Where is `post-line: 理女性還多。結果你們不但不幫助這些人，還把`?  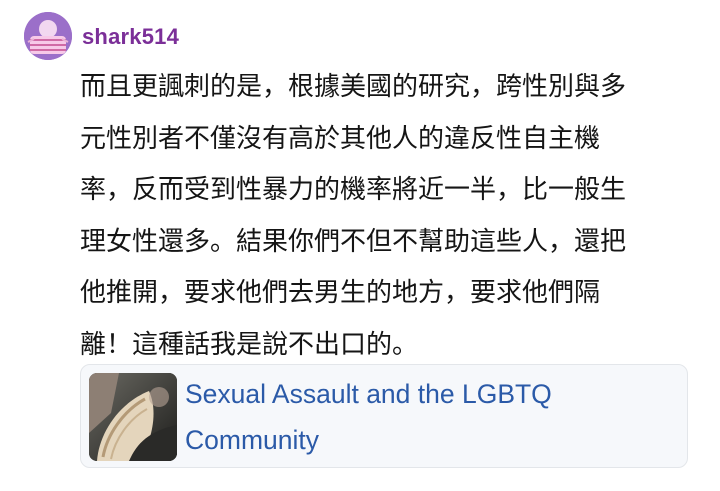 post-line: 理女性還多。結果你們不但不幫助這些人，還把 is located at coordinates (353, 241).